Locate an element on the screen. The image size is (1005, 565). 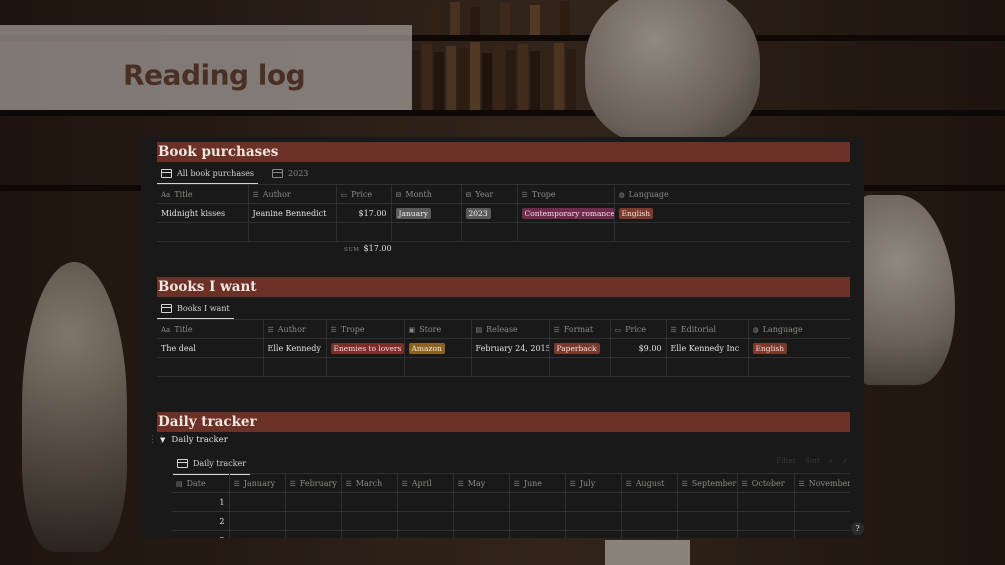
view-tabs-book-purchases: All book purchases 2023 is located at coordinates (234, 174).